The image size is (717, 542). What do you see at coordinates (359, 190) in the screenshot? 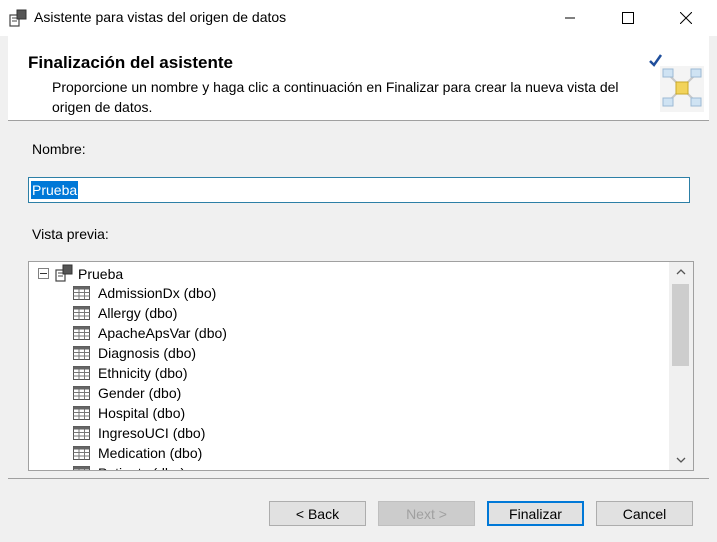
I see `name-field: Prueba` at bounding box center [359, 190].